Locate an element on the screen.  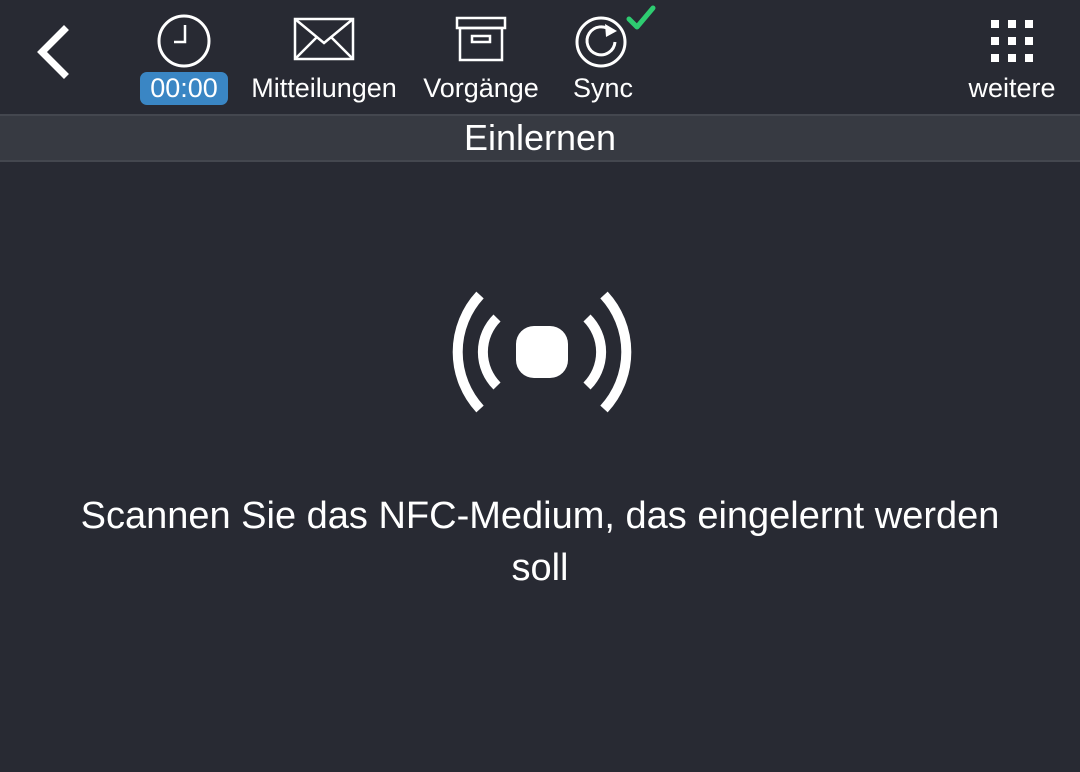
sync-button: Sync is located at coordinates (609, 57).